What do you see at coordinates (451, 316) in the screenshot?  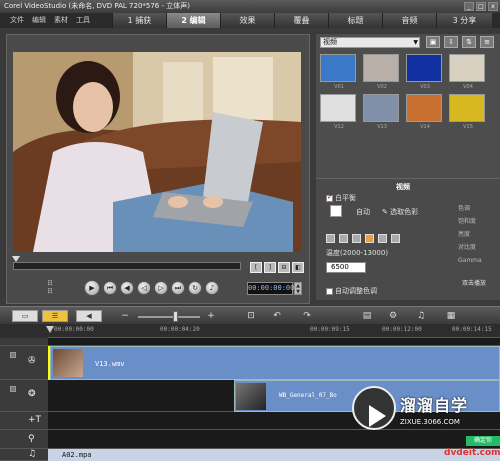 I see `record-icon: ▦` at bounding box center [451, 316].